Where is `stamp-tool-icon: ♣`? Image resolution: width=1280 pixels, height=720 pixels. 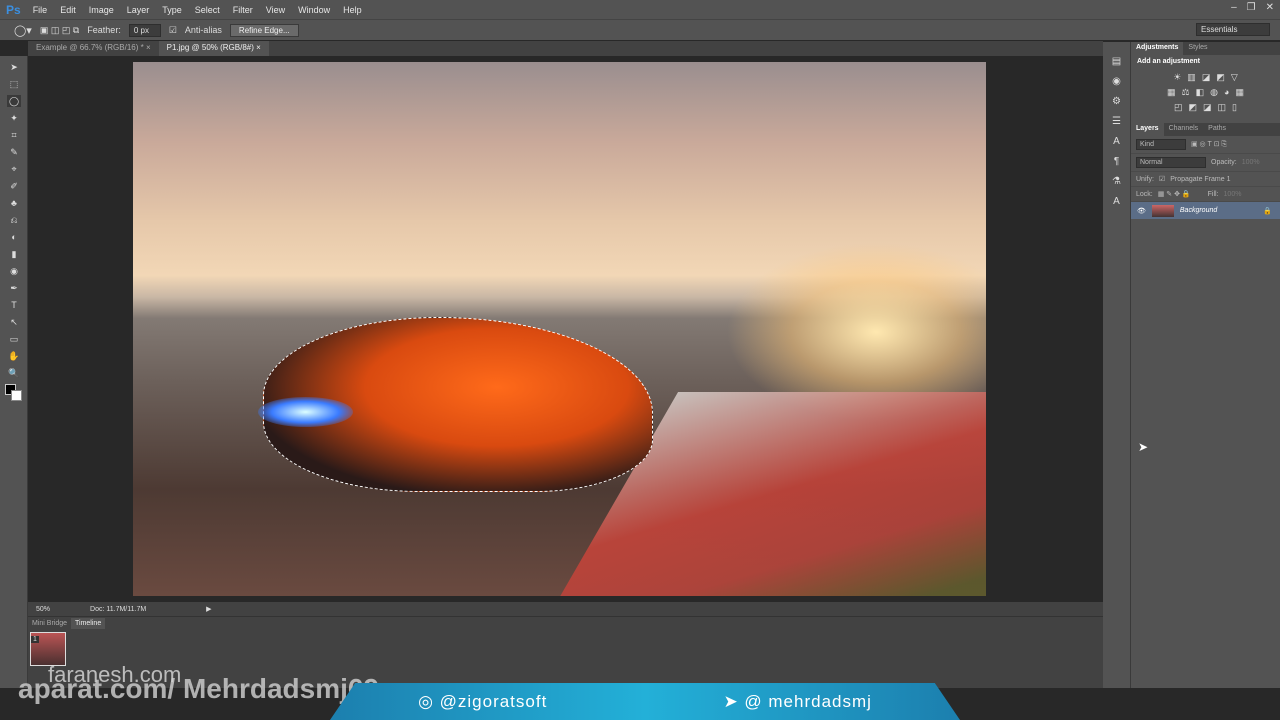
stamp-tool-icon: ♣ is located at coordinates (14, 203).